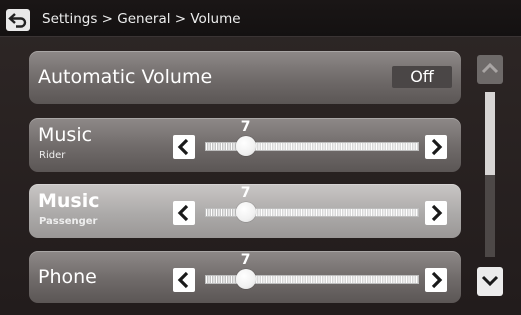 This screenshot has height=315, width=521. What do you see at coordinates (125, 77) in the screenshot?
I see `automatic-volume-label: Automatic Volume` at bounding box center [125, 77].